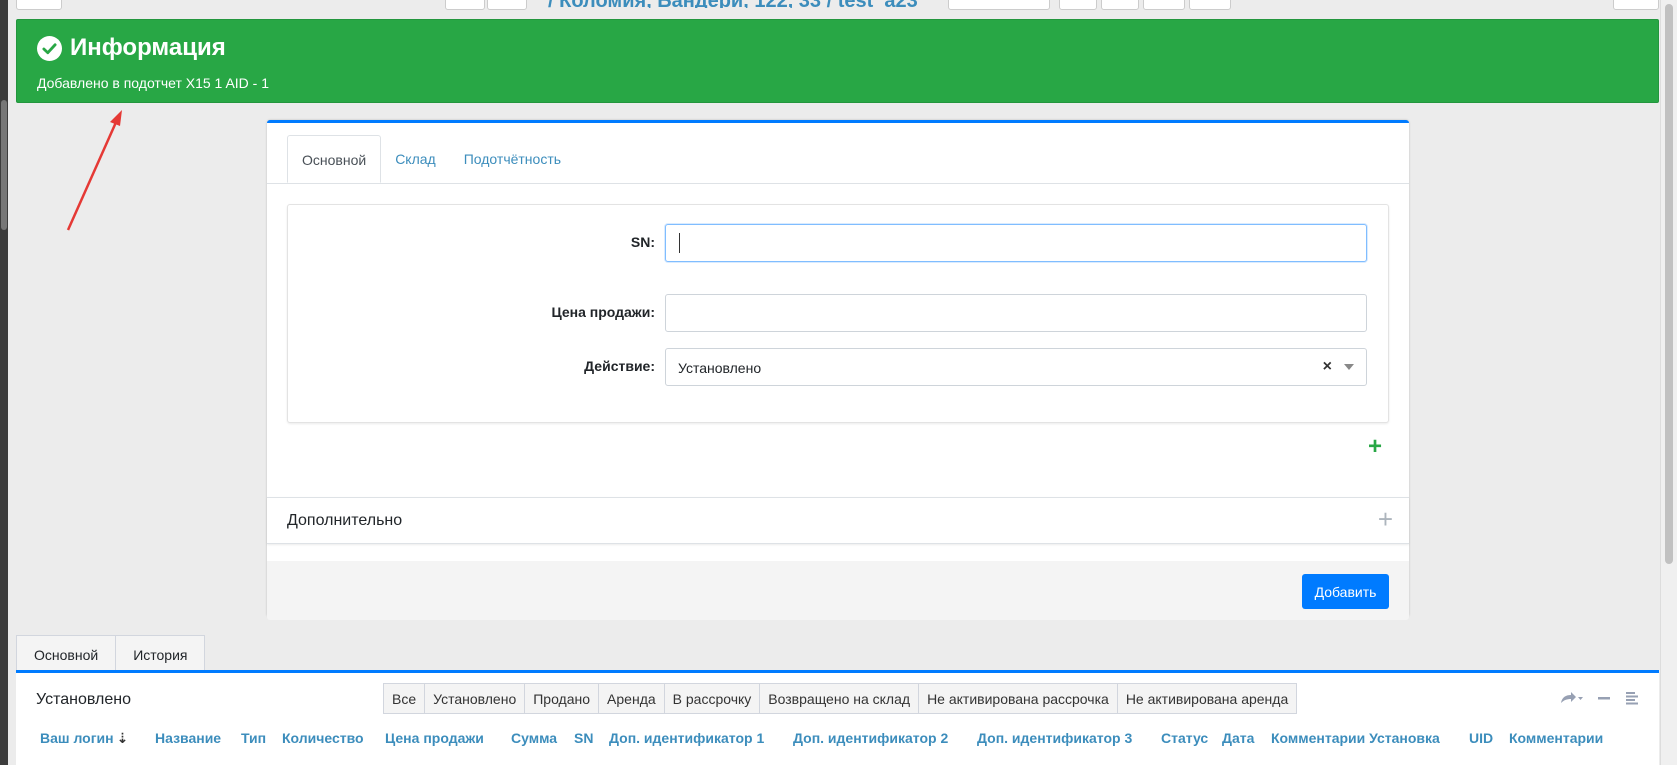  I want to click on column-header: Статус, so click(1191, 738).